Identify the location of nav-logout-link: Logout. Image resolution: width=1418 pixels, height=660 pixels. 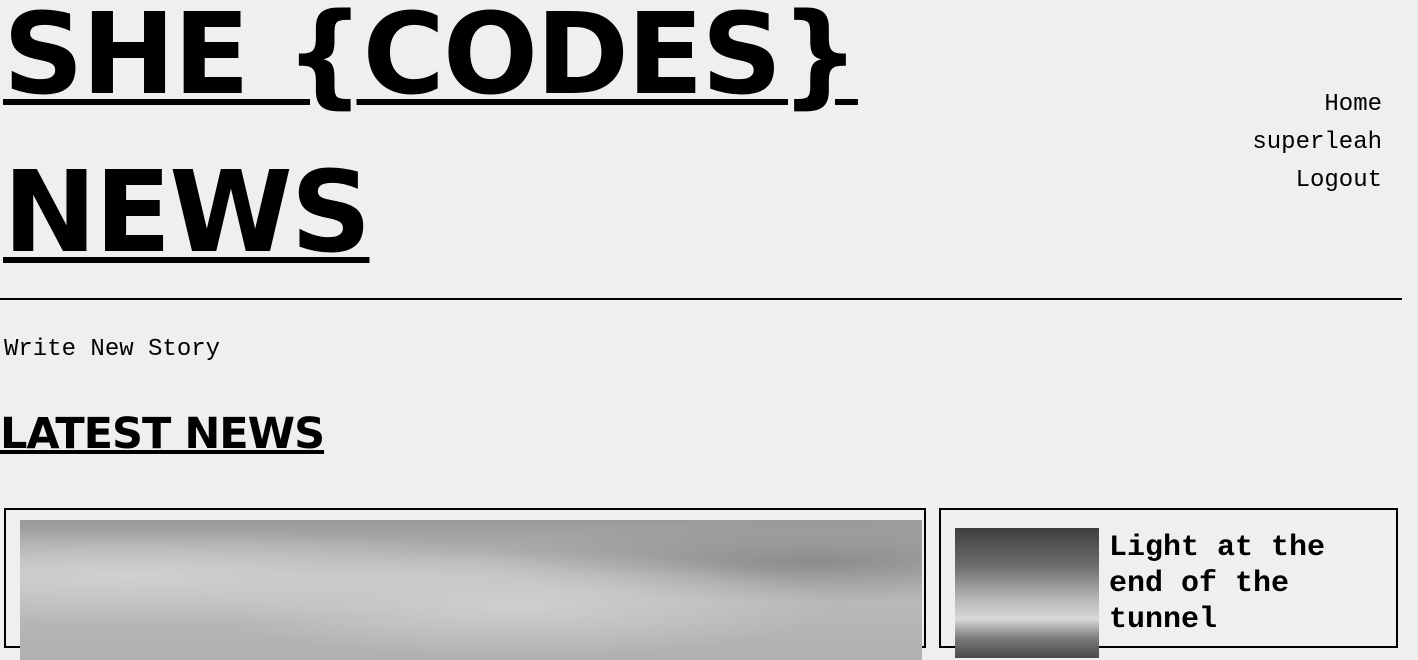
(1317, 181).